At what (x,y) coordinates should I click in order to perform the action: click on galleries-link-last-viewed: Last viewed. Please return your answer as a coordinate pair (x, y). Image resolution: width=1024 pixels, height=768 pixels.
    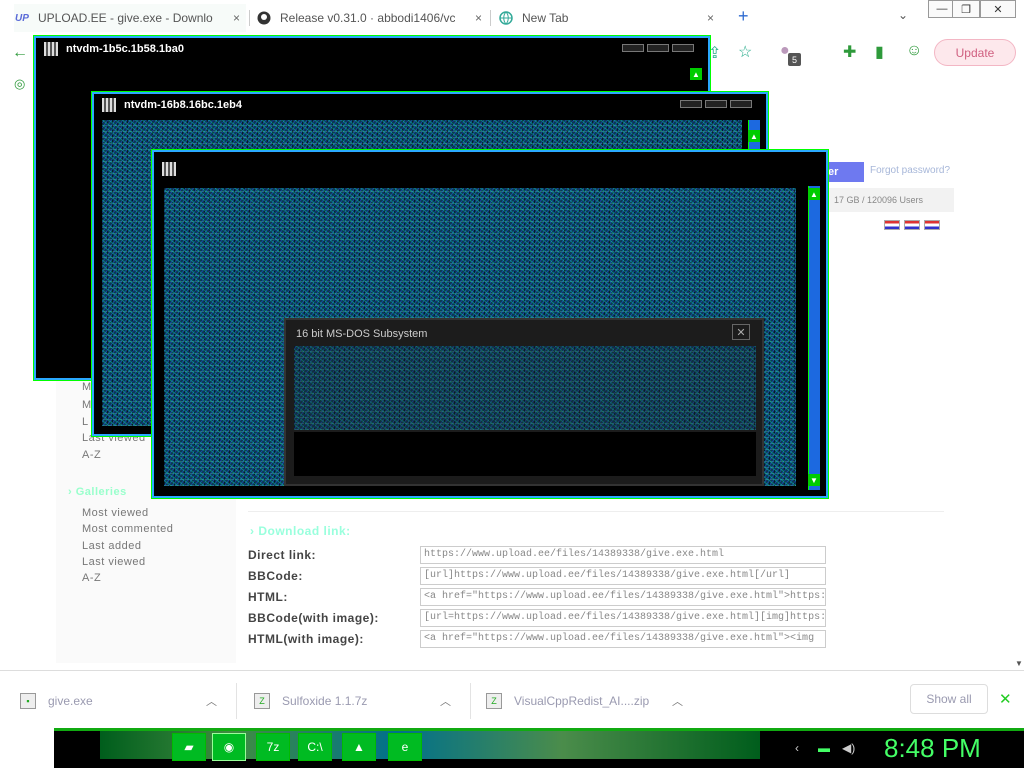
    Looking at the image, I should click on (114, 562).